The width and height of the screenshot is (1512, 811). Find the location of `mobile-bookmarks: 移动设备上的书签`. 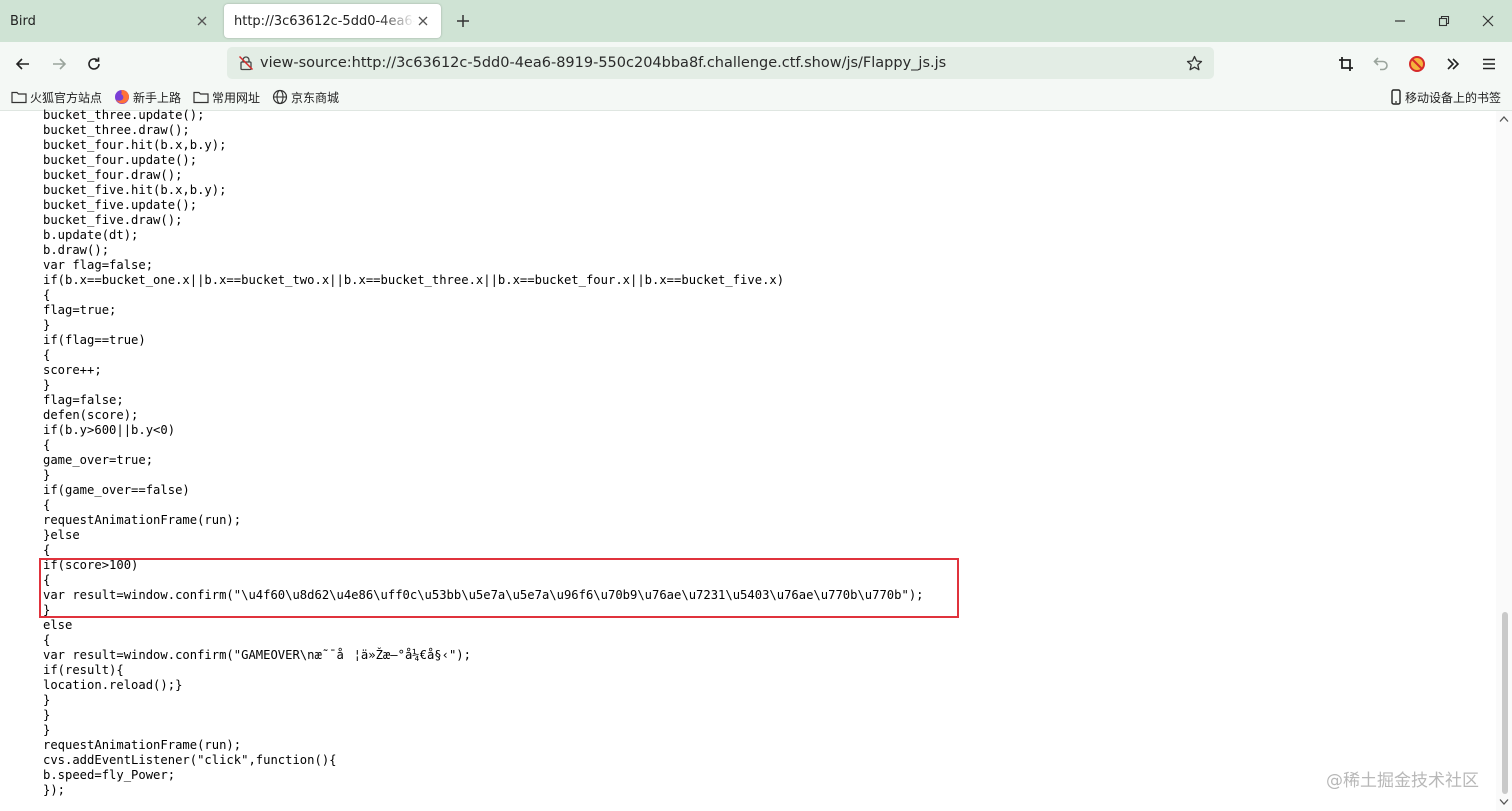

mobile-bookmarks: 移动设备上的书签 is located at coordinates (1445, 97).